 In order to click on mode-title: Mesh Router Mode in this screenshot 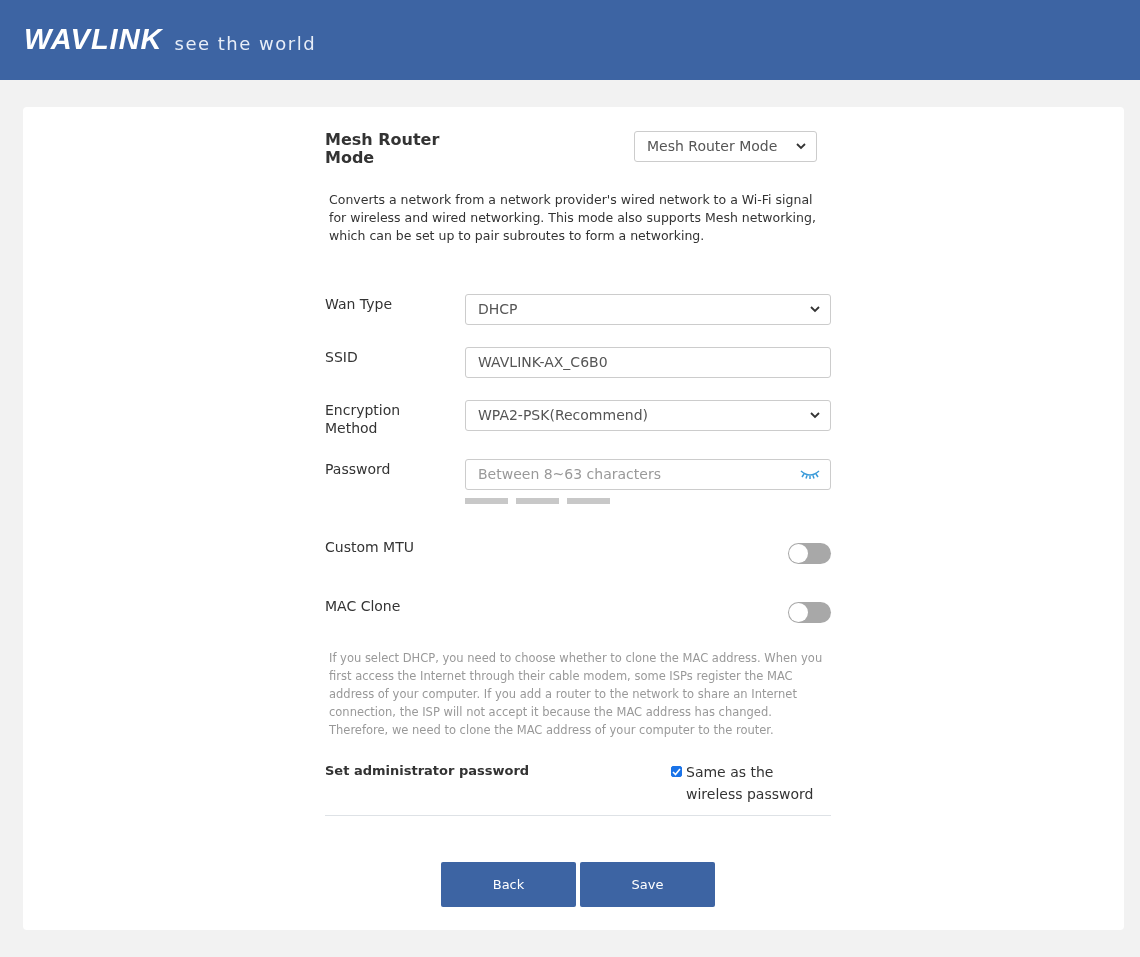, I will do `click(383, 149)`.